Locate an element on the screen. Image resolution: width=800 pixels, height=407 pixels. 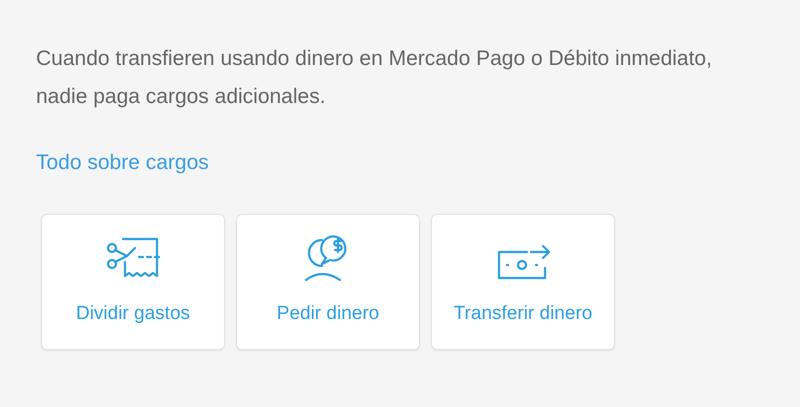
action-card: Transferir dinero is located at coordinates (523, 282).